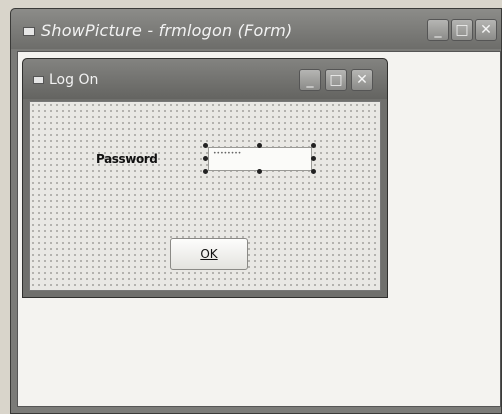 The width and height of the screenshot is (502, 414). I want to click on form-title: Log On, so click(74, 80).